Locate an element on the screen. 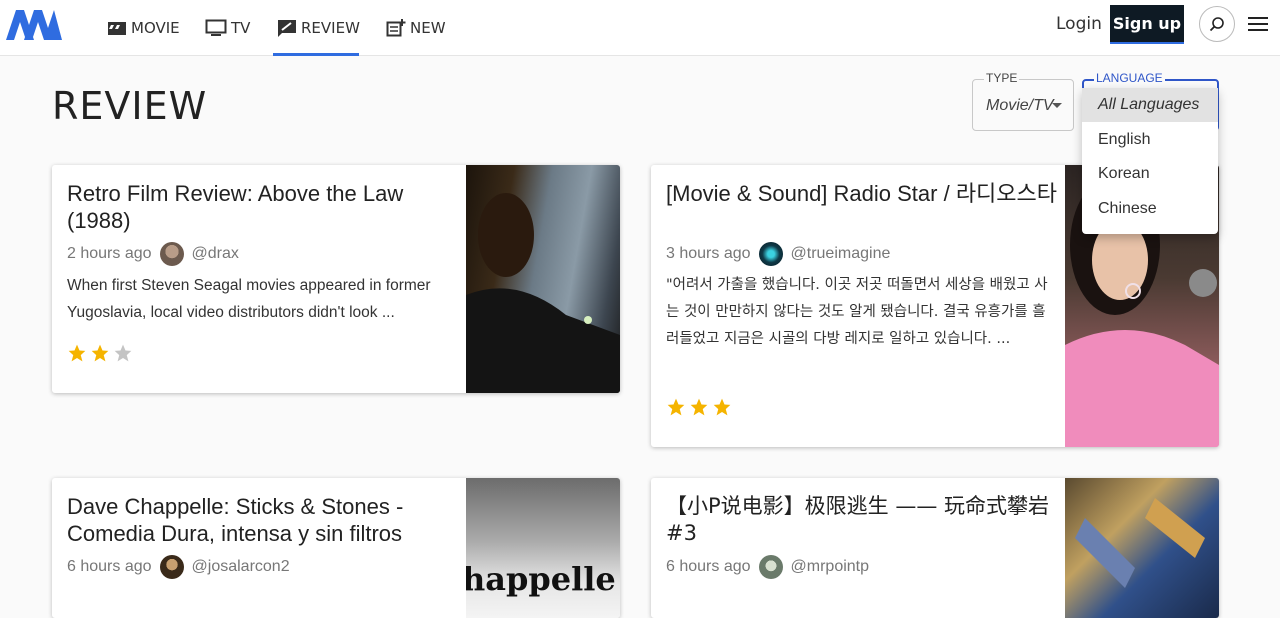 Image resolution: width=1280 pixels, height=618 pixels. hamburger-menu-icon is located at coordinates (1258, 24).